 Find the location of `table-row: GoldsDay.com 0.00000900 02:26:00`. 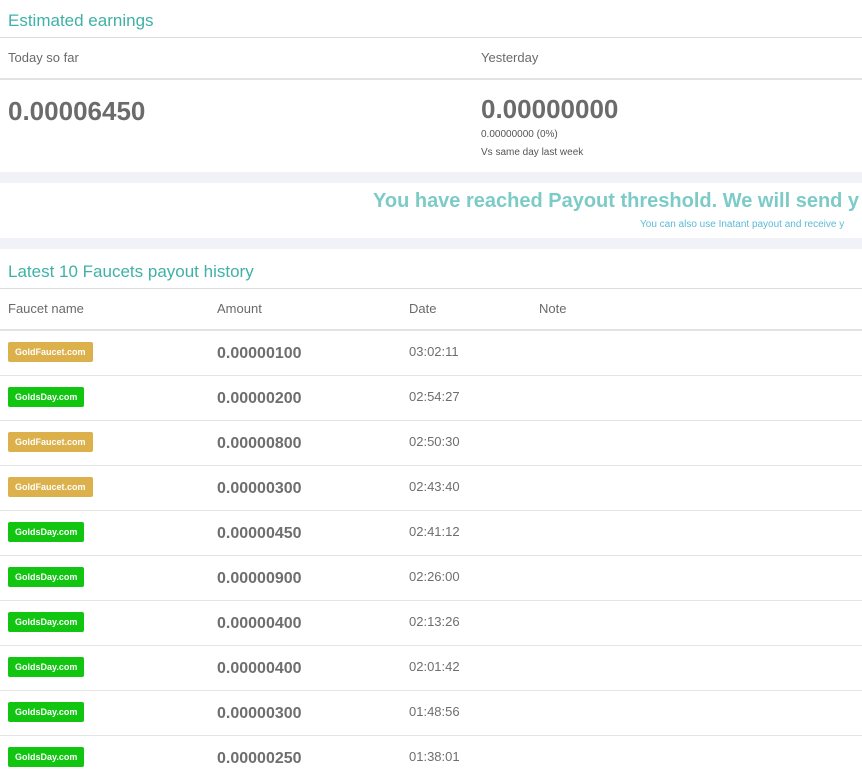

table-row: GoldsDay.com 0.00000900 02:26:00 is located at coordinates (431, 578).